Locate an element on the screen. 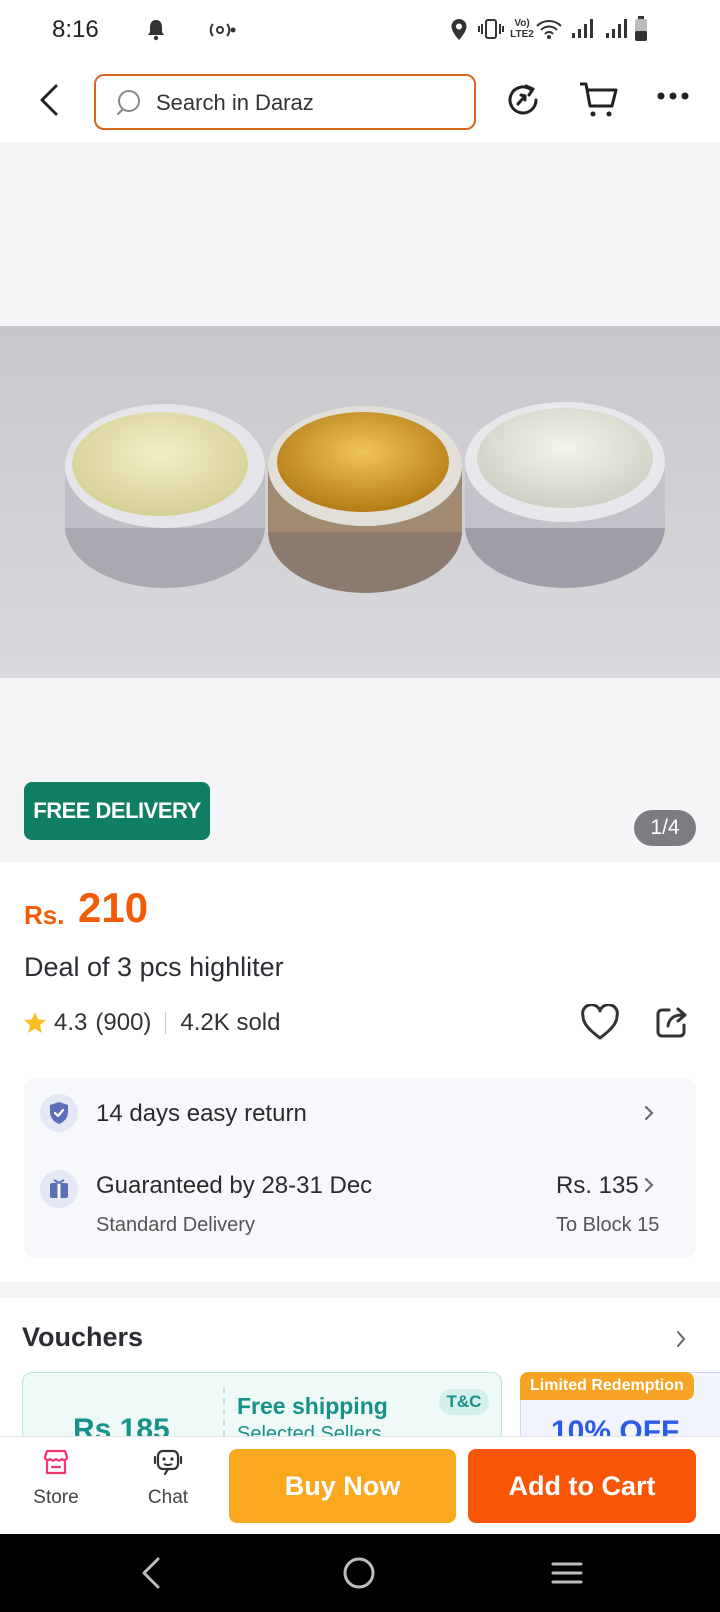 The height and width of the screenshot is (1612, 720). chat-icon is located at coordinates (168, 1462).